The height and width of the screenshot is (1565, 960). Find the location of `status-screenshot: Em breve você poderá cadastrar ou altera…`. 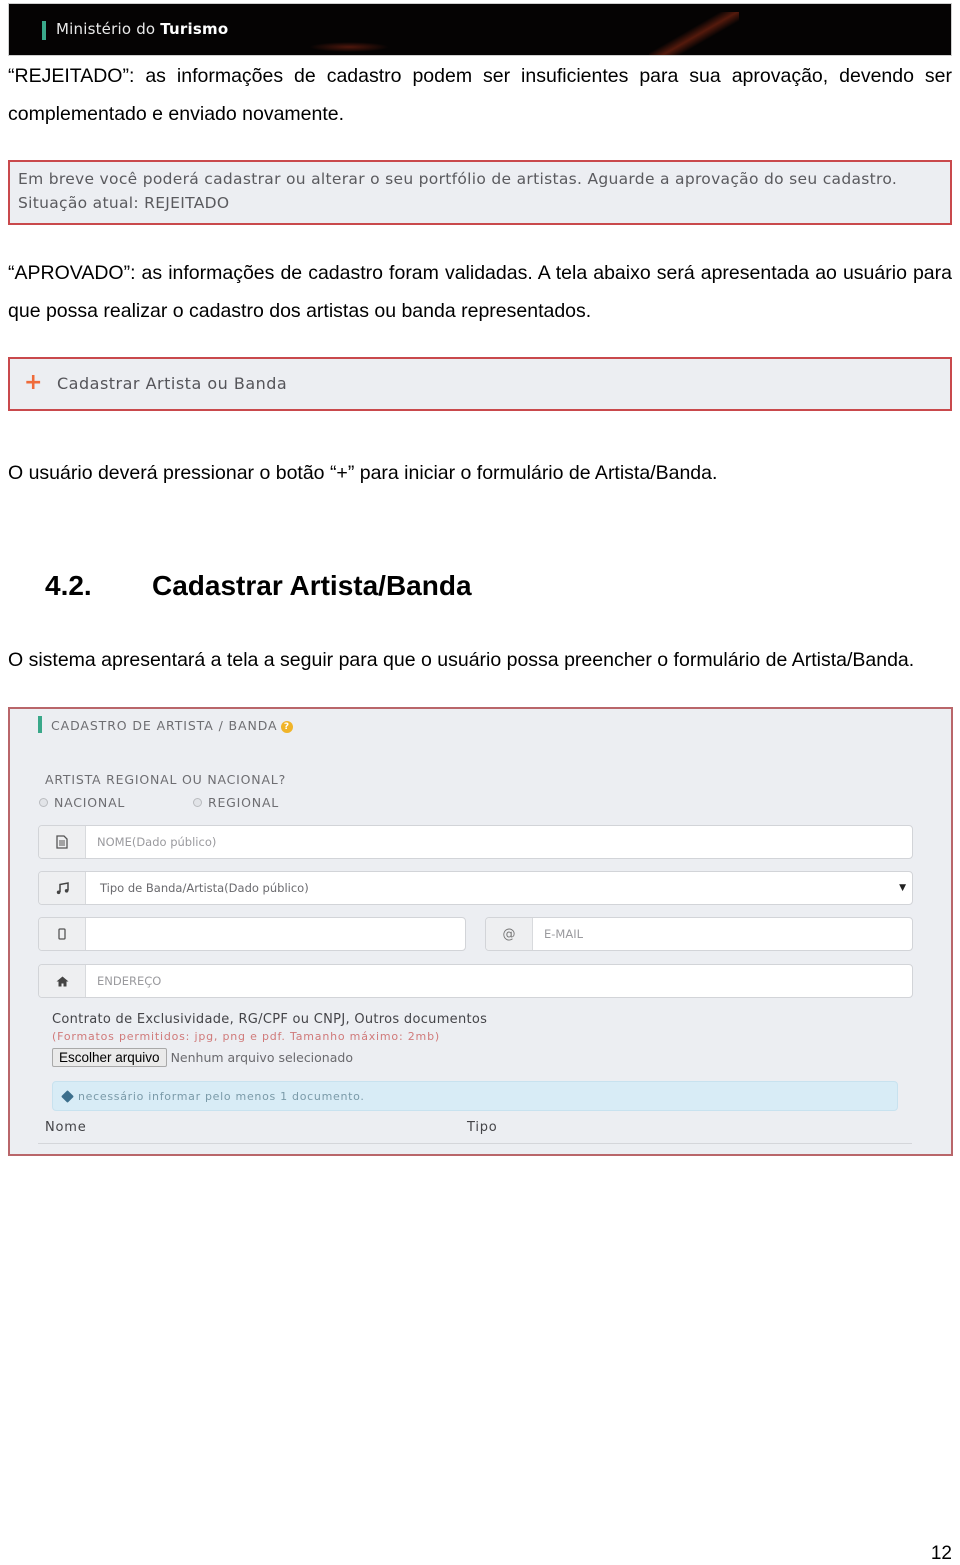

status-screenshot: Em breve você poderá cadastrar ou altera… is located at coordinates (480, 192).